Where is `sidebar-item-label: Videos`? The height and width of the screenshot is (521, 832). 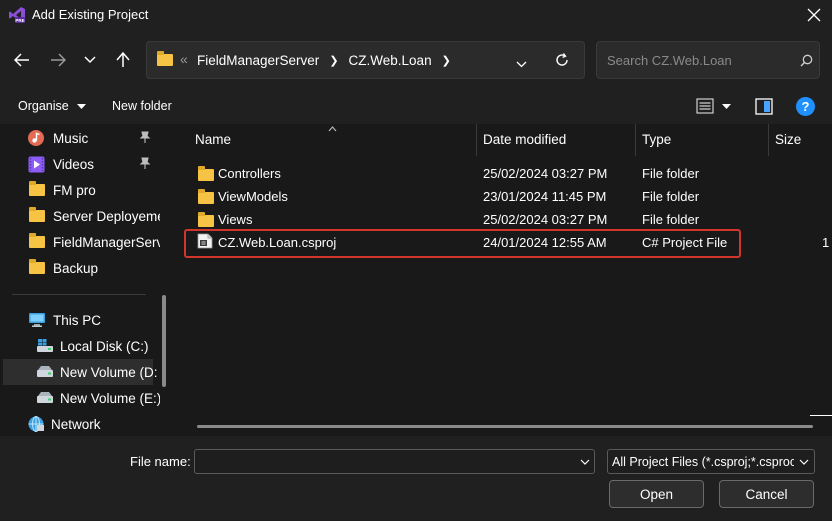 sidebar-item-label: Videos is located at coordinates (74, 164).